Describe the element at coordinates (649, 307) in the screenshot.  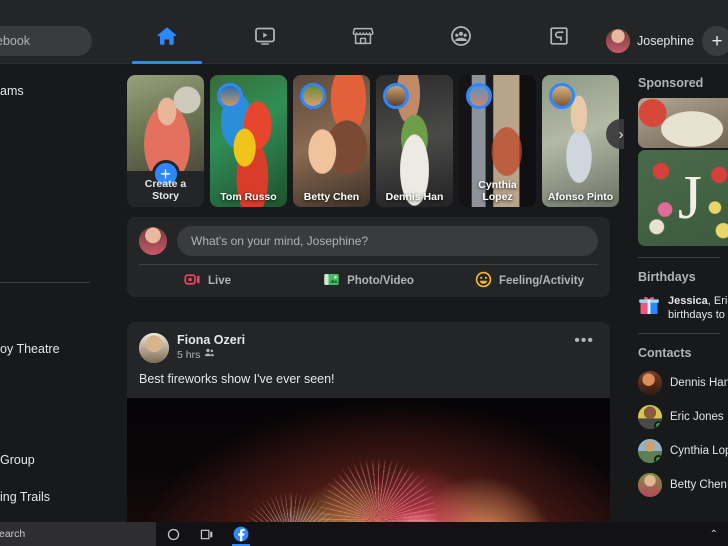
I see `gift-icon` at that location.